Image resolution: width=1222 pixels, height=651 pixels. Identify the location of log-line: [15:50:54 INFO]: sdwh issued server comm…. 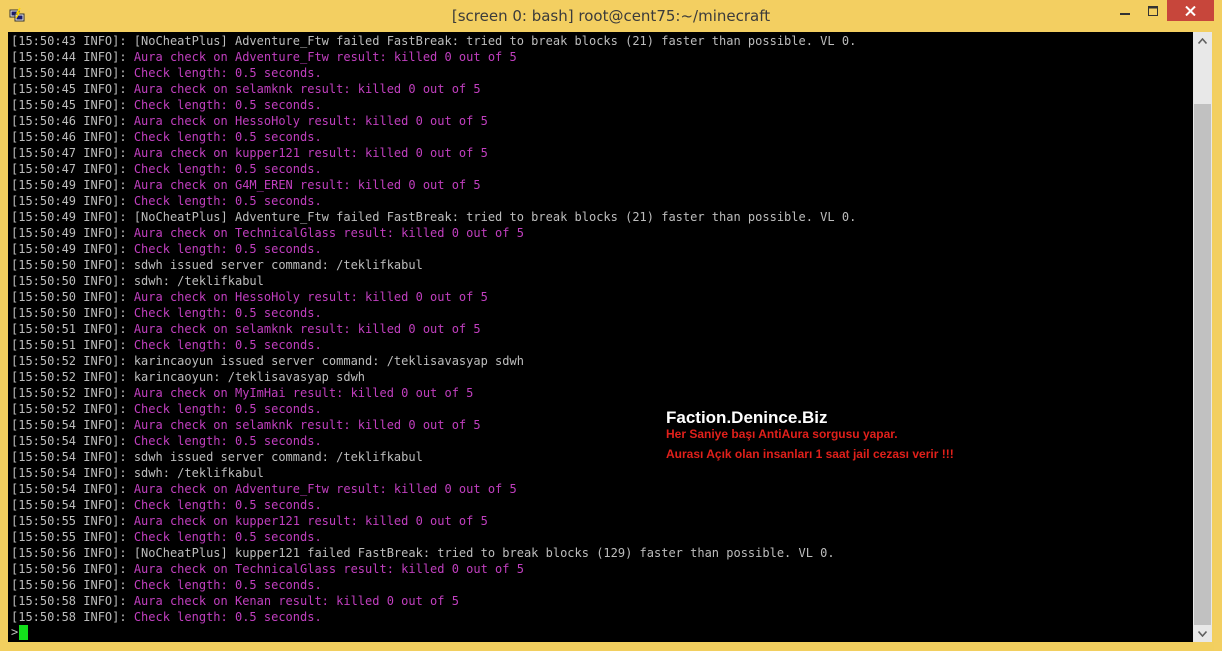
(217, 457).